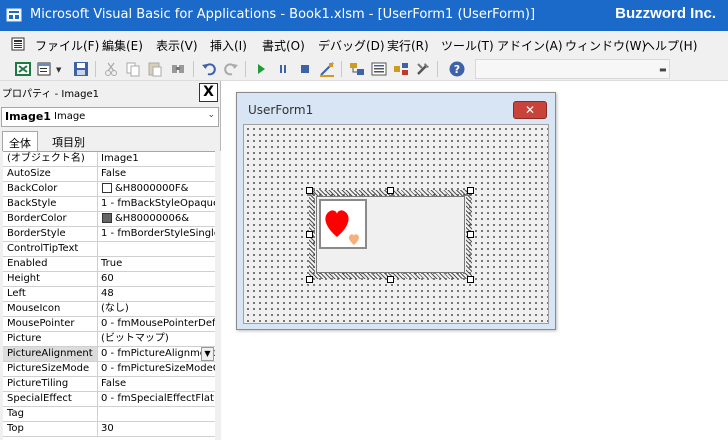 The image size is (728, 440). What do you see at coordinates (401, 69) in the screenshot?
I see `object-browser-icon` at bounding box center [401, 69].